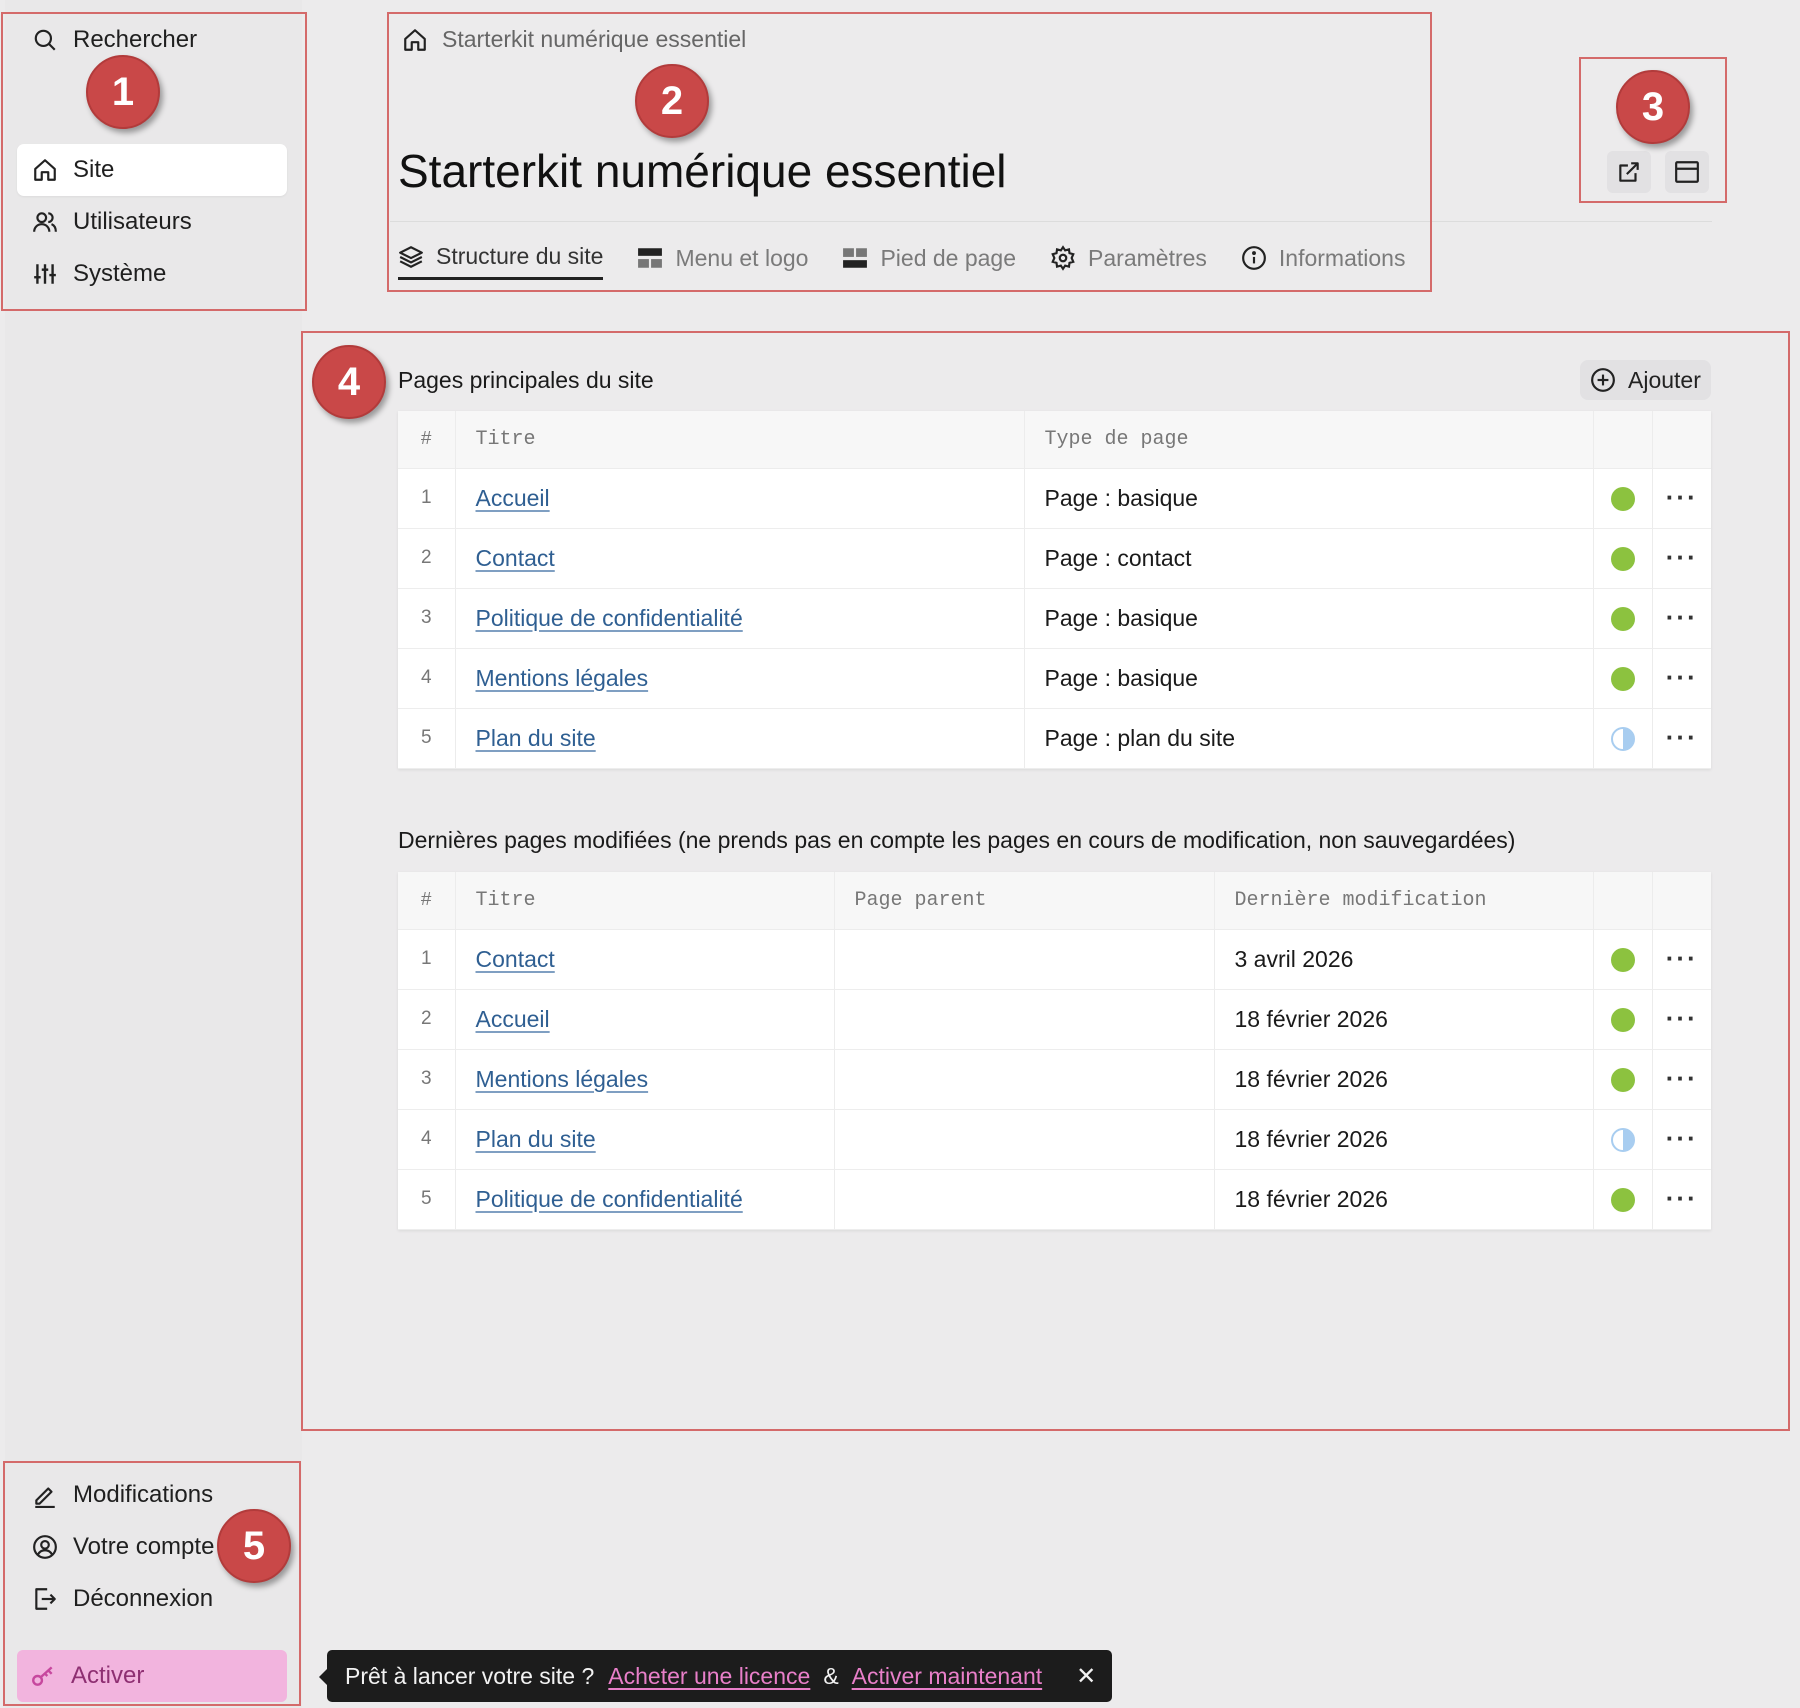 This screenshot has height=1708, width=1800. I want to click on column-header: Type de page, so click(1309, 440).